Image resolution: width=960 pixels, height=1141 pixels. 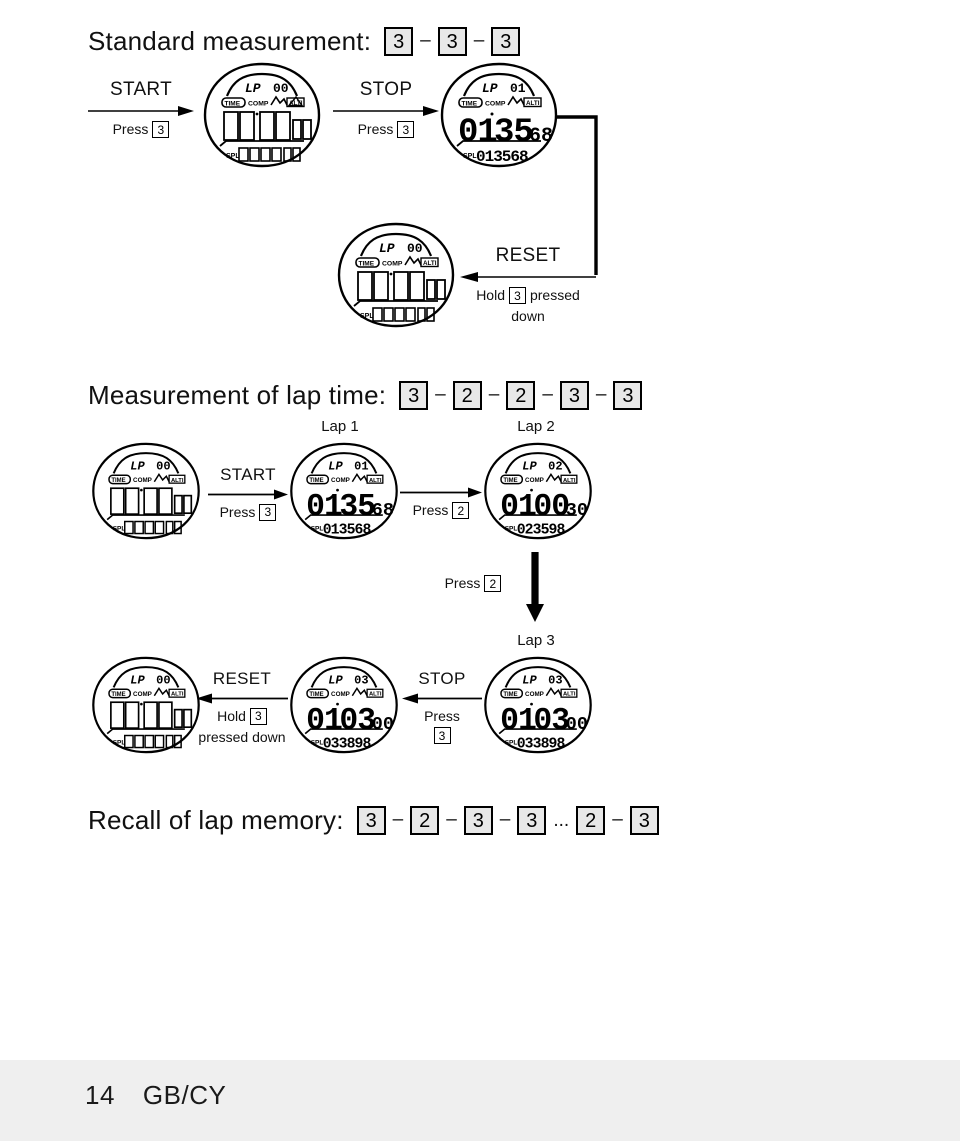 What do you see at coordinates (100, 1095) in the screenshot?
I see `page-number: 14` at bounding box center [100, 1095].